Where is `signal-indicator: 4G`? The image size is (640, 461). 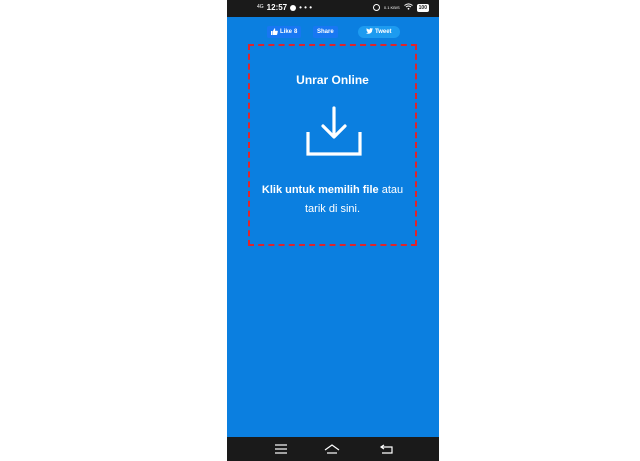 signal-indicator: 4G is located at coordinates (260, 7).